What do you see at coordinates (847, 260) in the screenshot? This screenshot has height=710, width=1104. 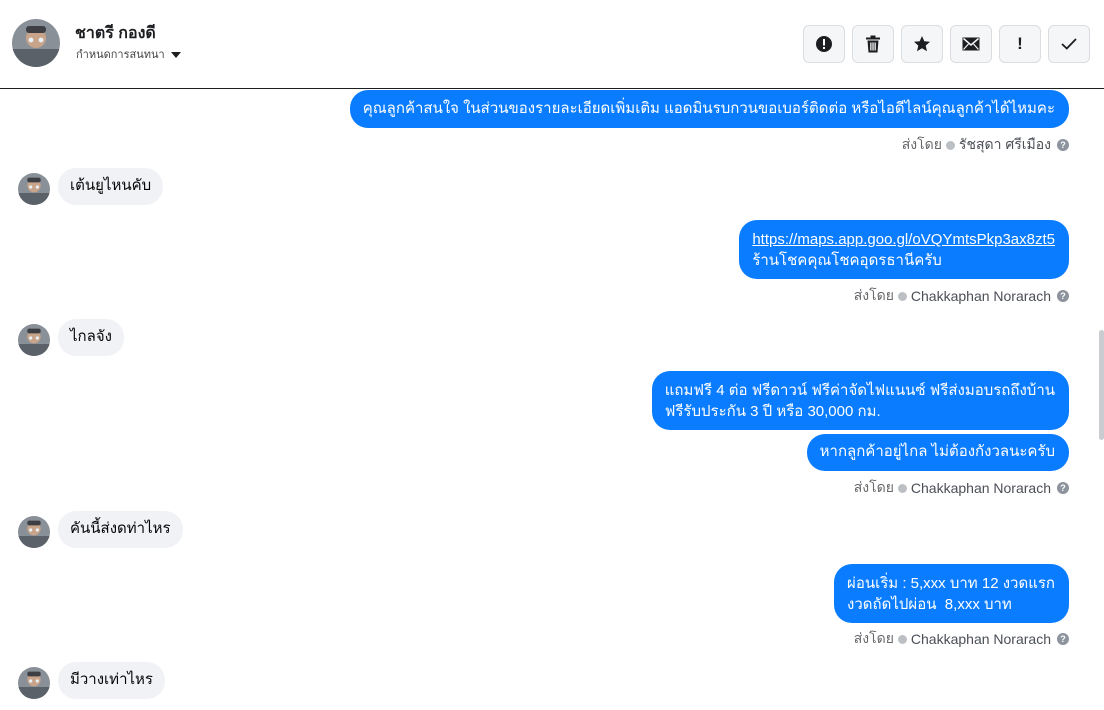 I see `message-text: ร้านโชคคุณโชคอุดรธานีครับ` at bounding box center [847, 260].